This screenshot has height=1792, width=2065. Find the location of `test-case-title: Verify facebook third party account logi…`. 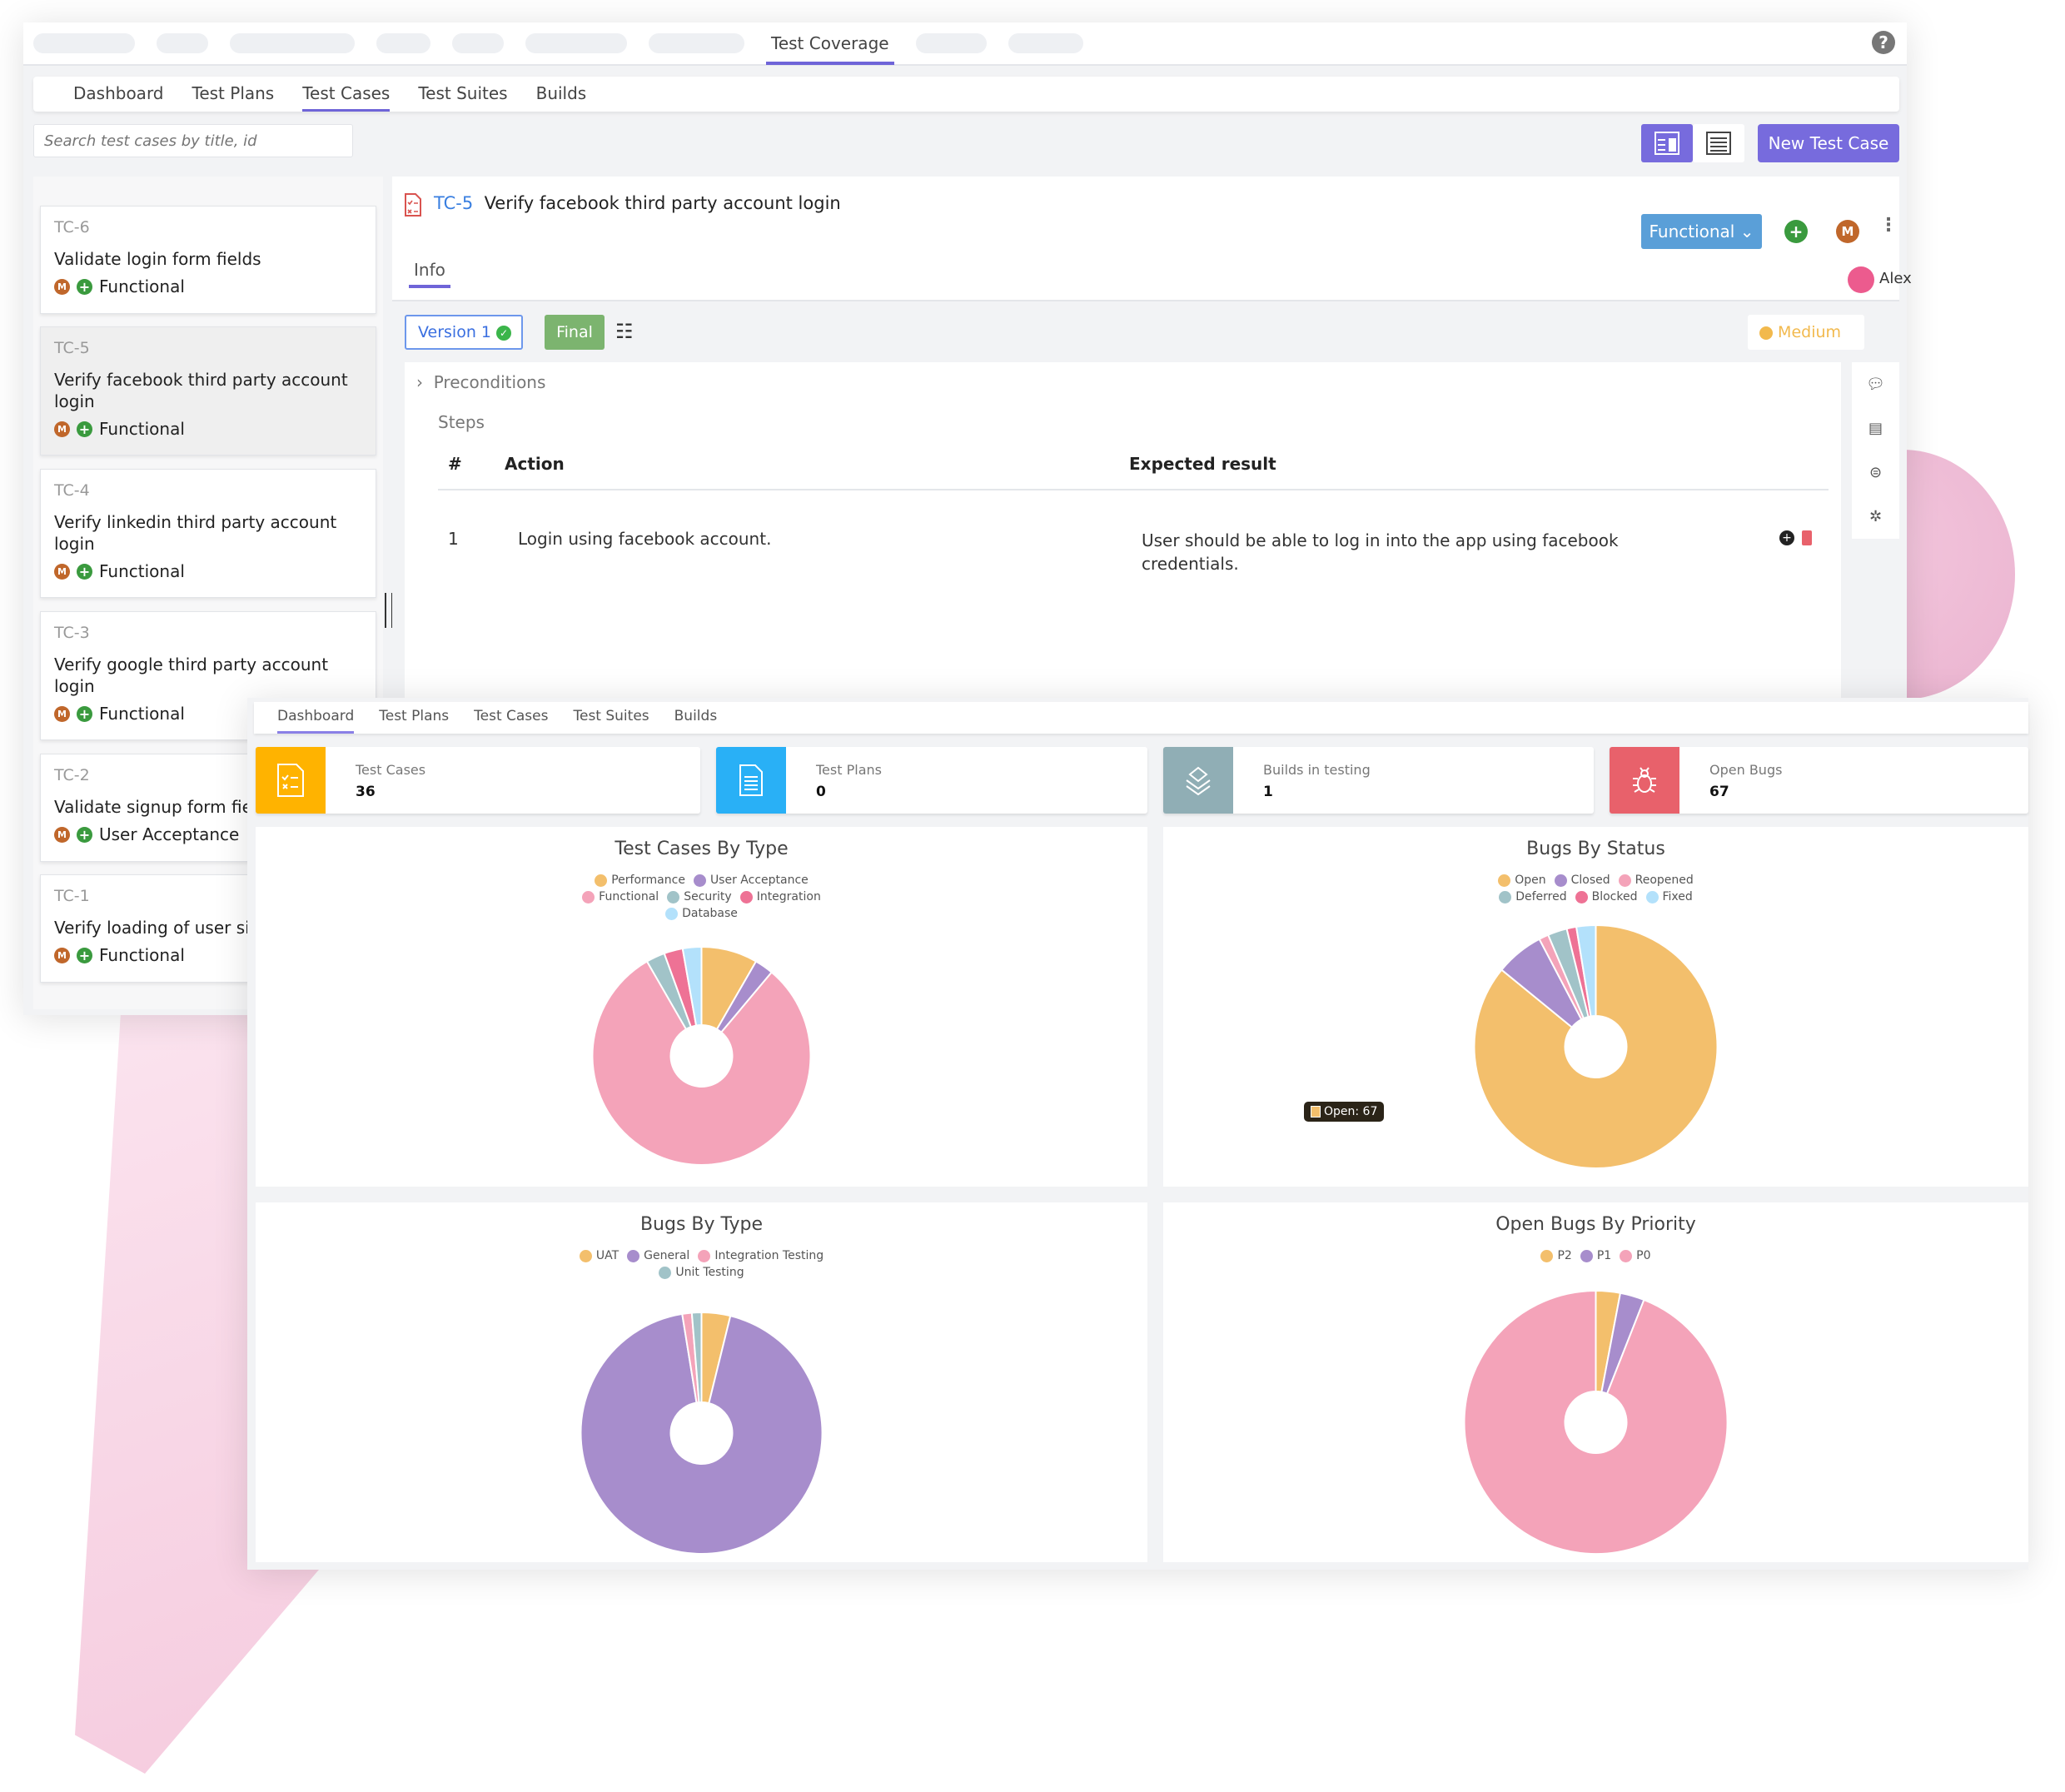

test-case-title: Verify facebook third party account logi… is located at coordinates (201, 390).